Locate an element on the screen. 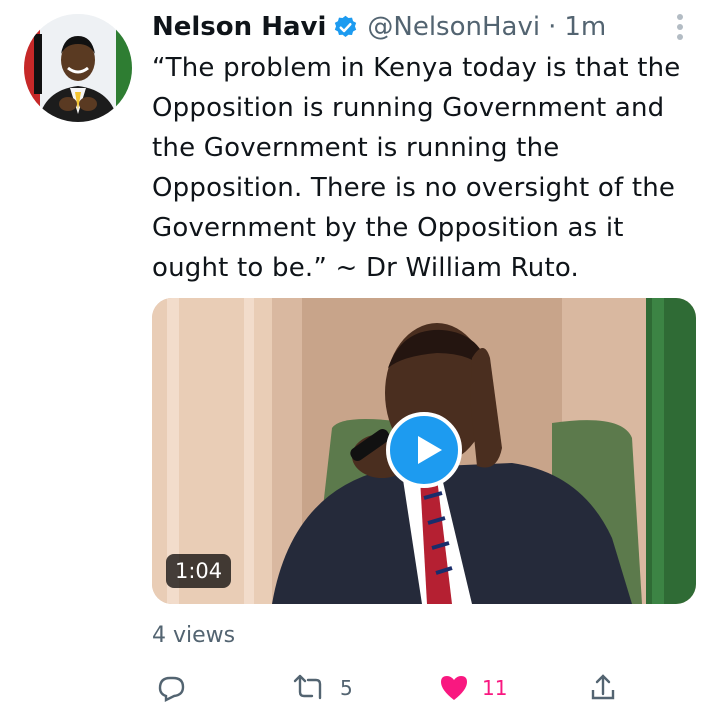 The height and width of the screenshot is (702, 720). retweet-button: 5 is located at coordinates (322, 686).